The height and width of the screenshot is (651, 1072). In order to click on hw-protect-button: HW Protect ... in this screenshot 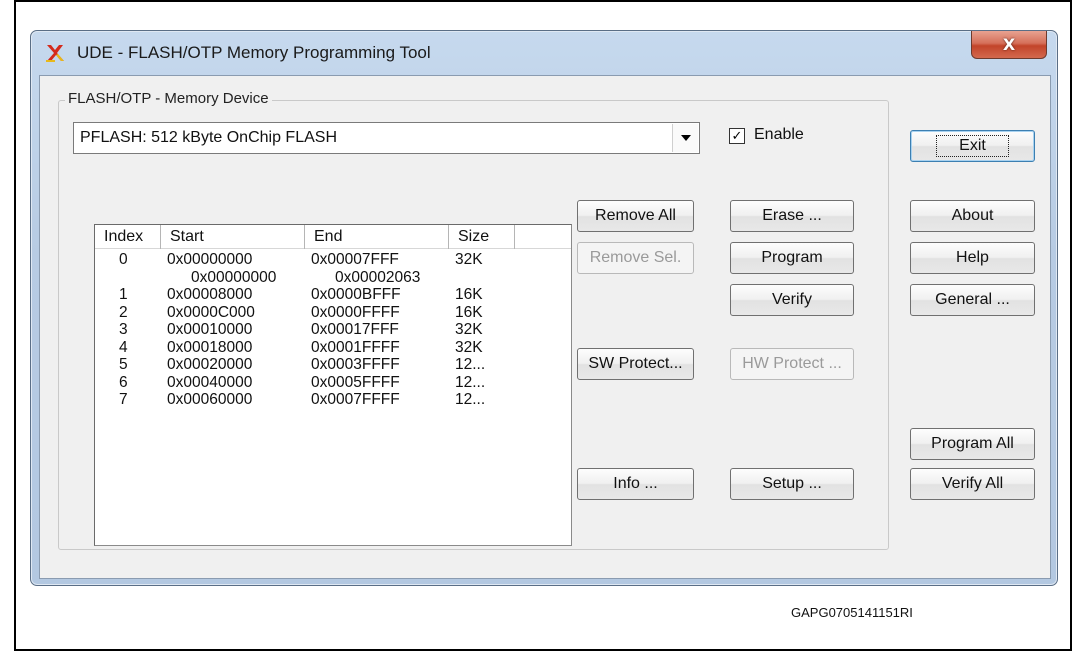, I will do `click(792, 364)`.